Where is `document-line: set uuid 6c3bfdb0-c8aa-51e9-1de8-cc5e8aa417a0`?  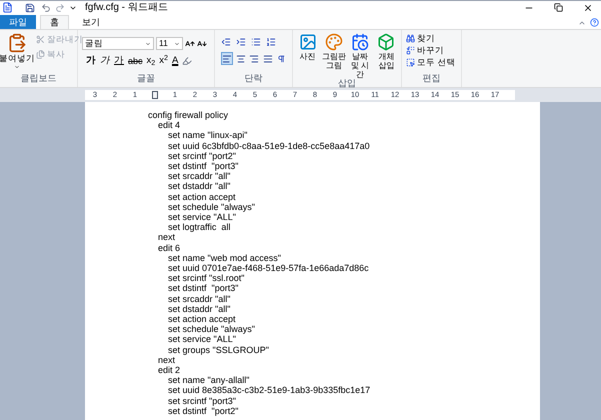 document-line: set uuid 6c3bfdb0-c8aa-51e9-1de8-cc5e8aa417a0 is located at coordinates (269, 145).